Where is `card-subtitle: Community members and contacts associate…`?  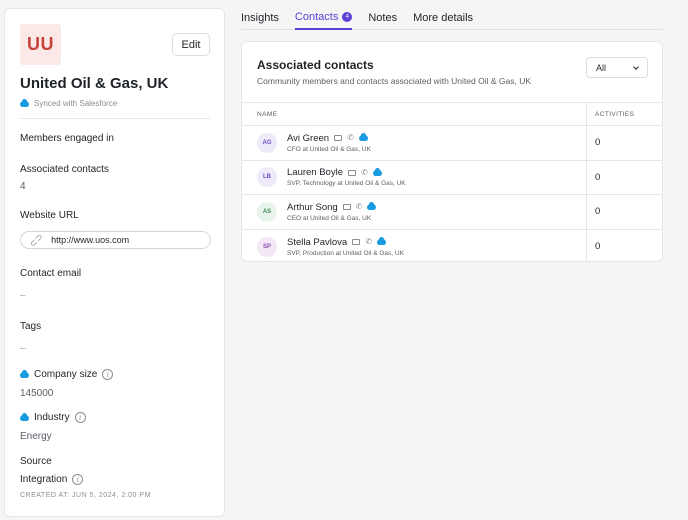
card-subtitle: Community members and contacts associate… is located at coordinates (394, 81).